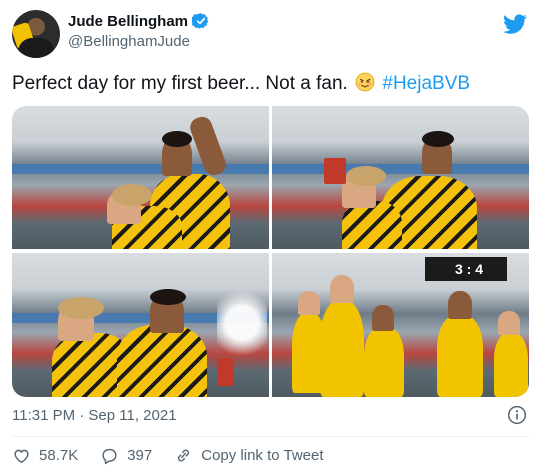  I want to click on tweet-timestamp: 11:31 PM · Sep 11, 2021, so click(94, 415).